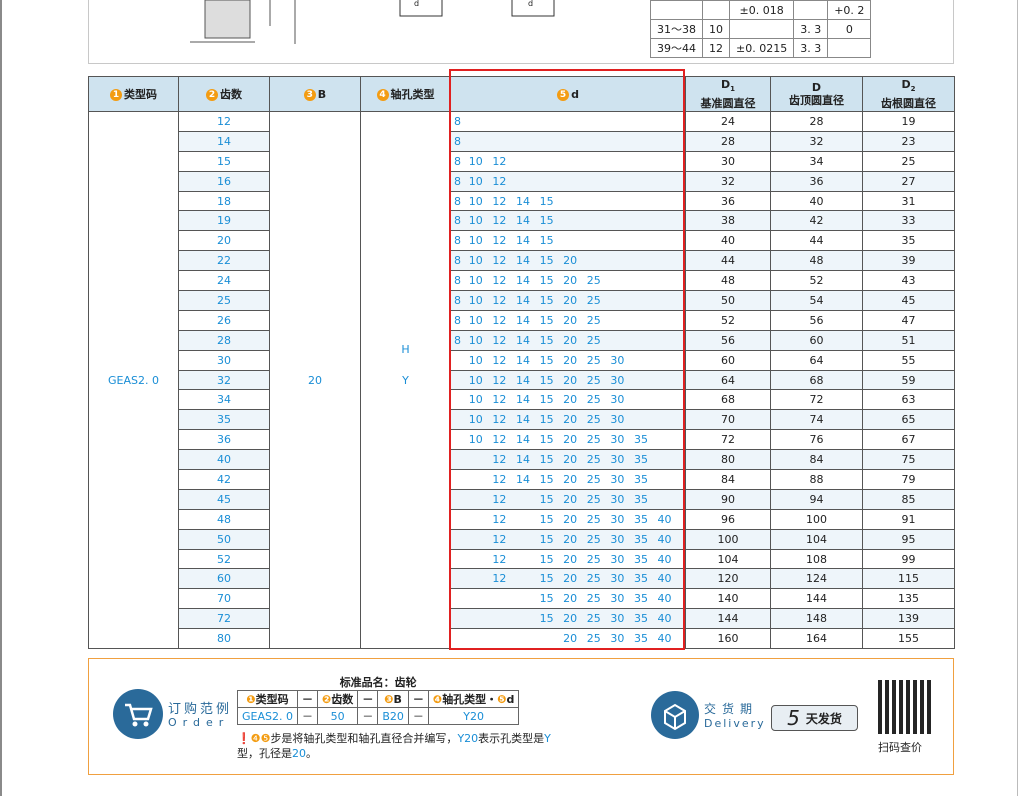  I want to click on diameter-d-cell: 108, so click(816, 559).